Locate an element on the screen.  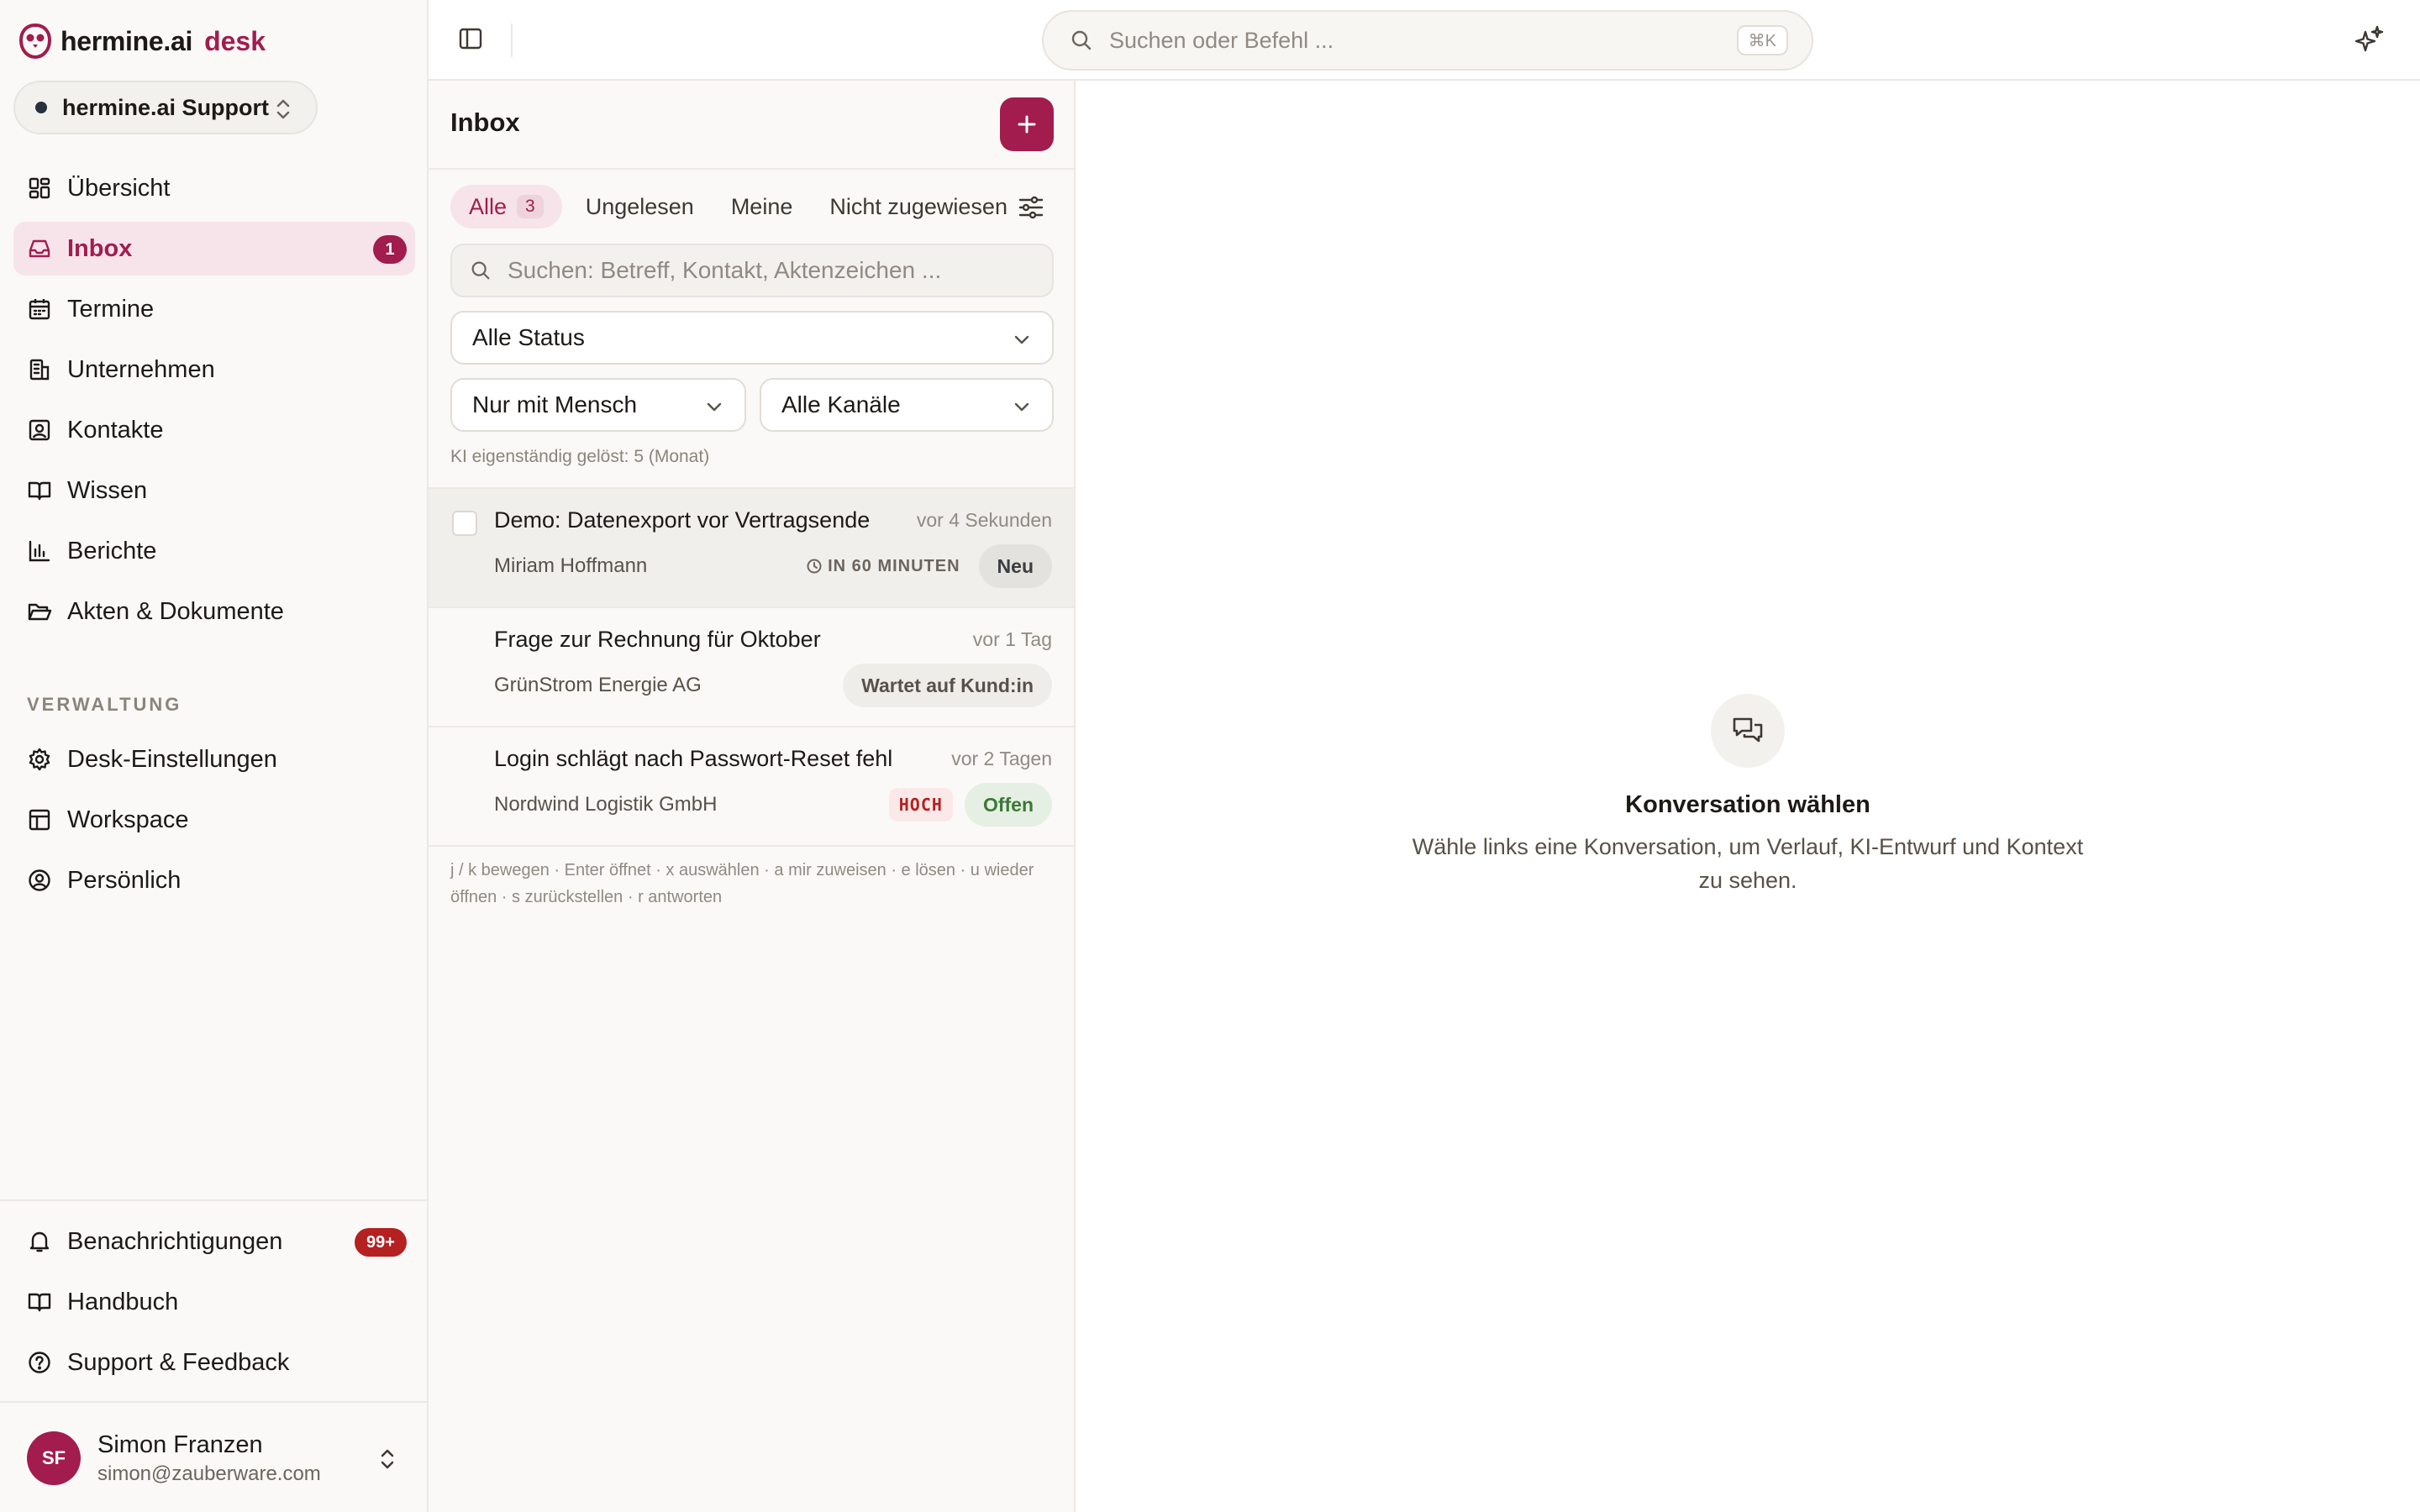
help-circle-icon is located at coordinates (39, 1362).